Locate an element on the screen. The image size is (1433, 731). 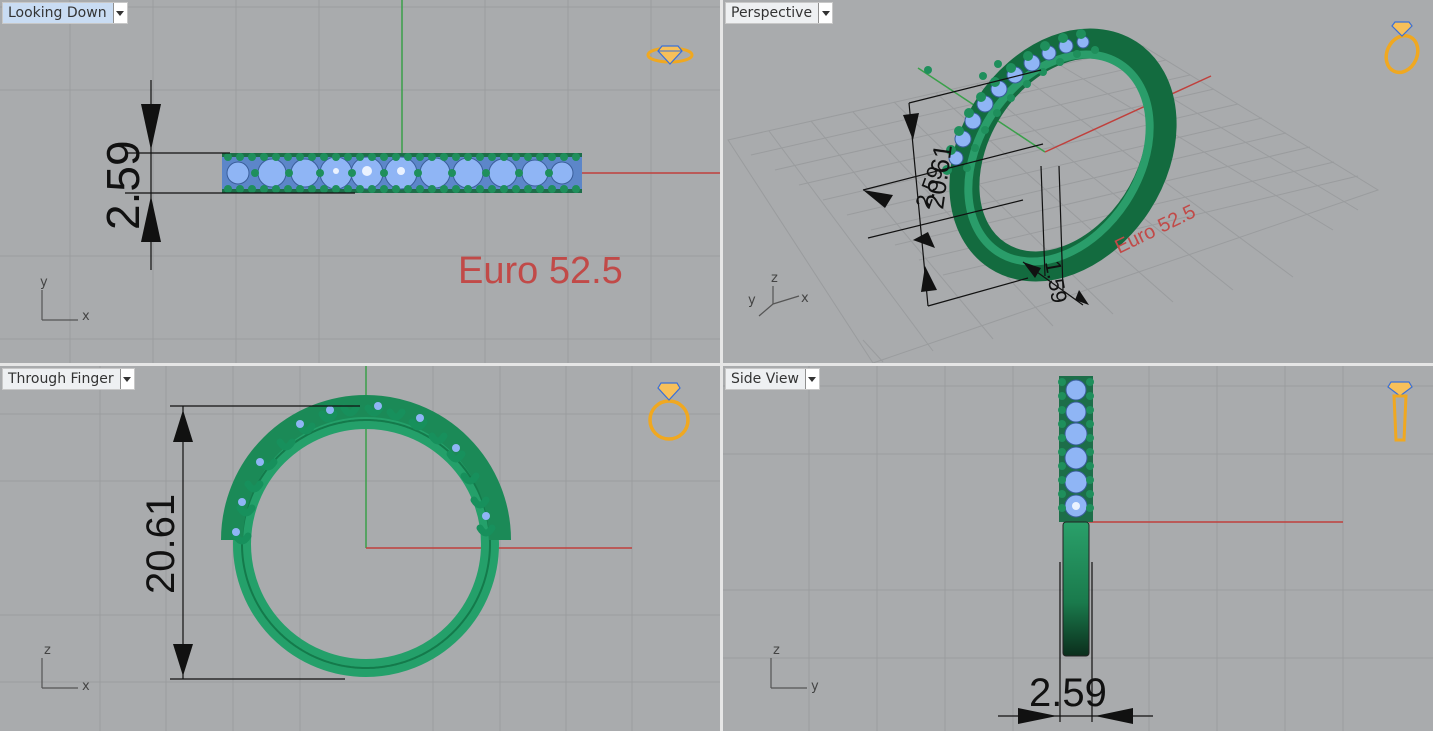
axis-gizmo-side is located at coordinates (788, 673).